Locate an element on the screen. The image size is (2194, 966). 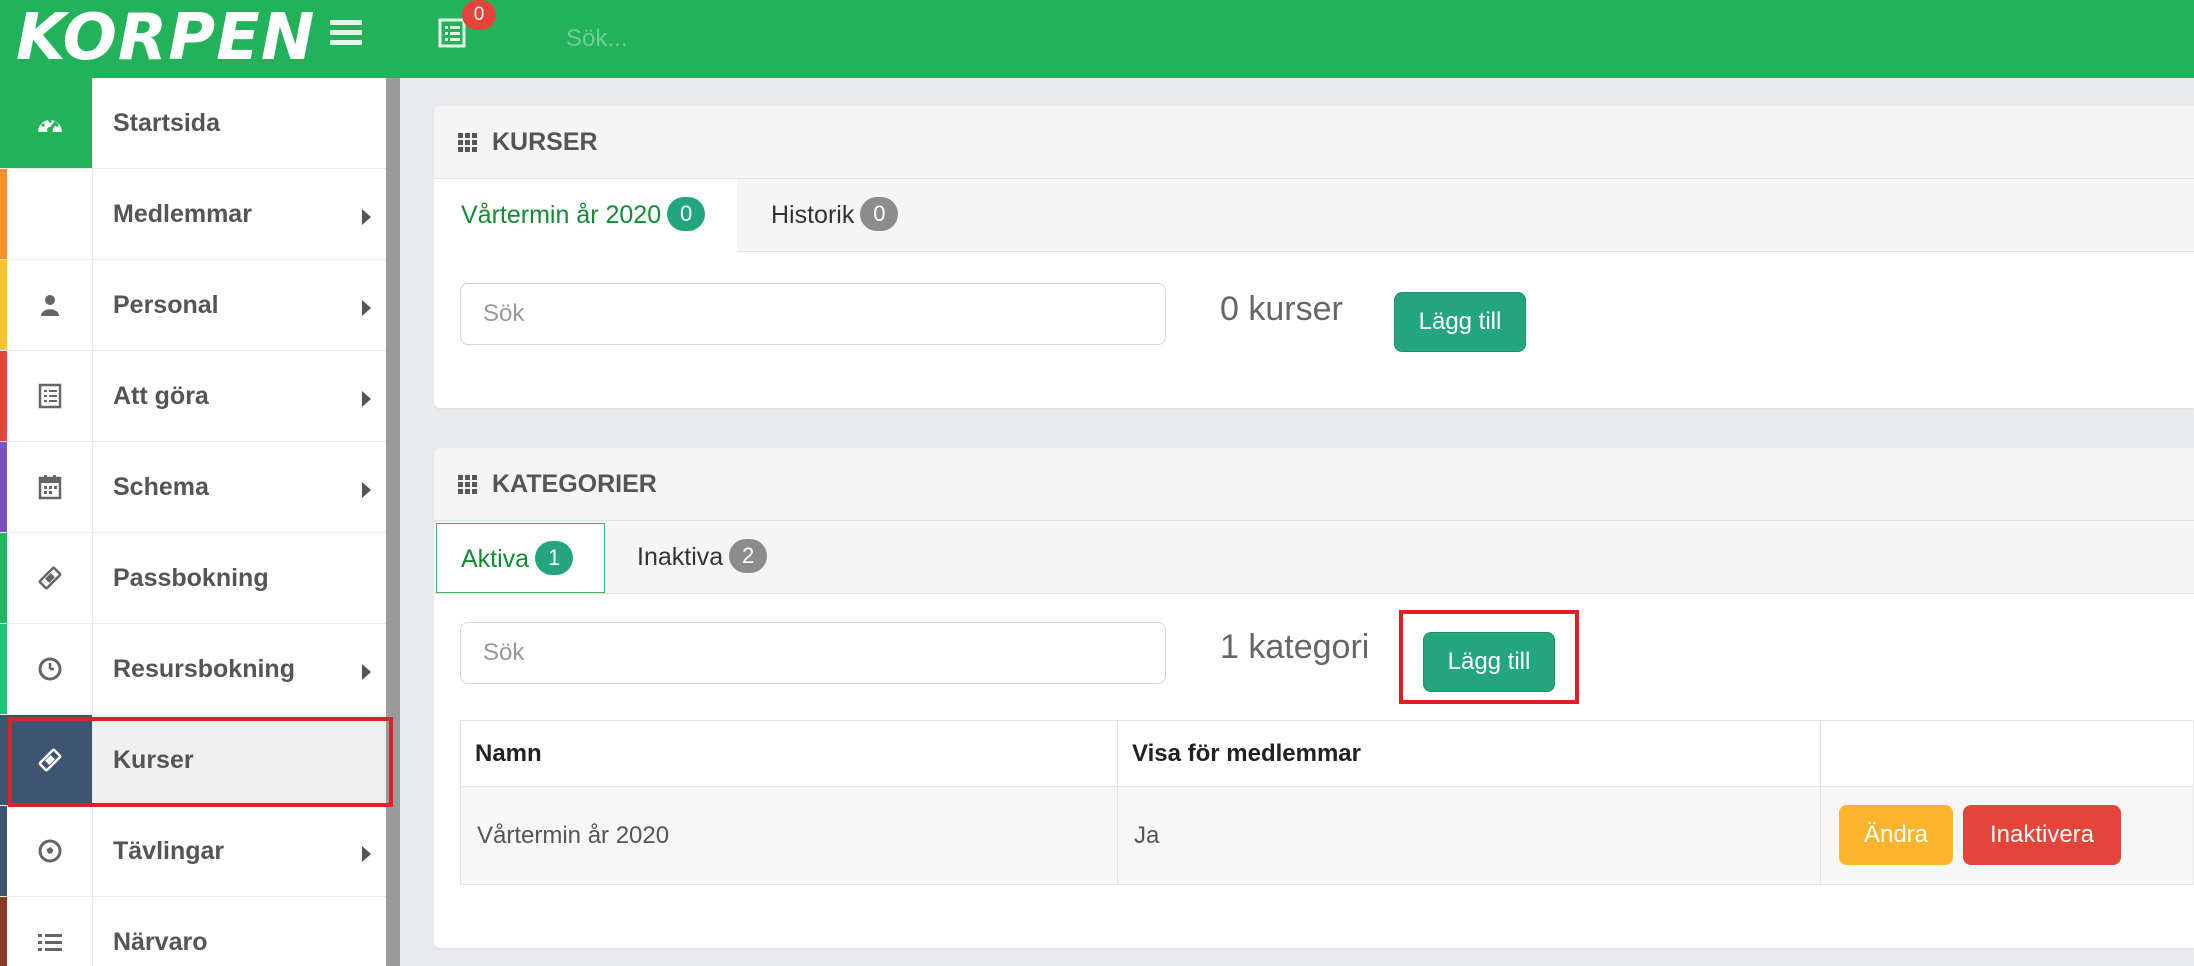
sidebar-item-label: Passbokning is located at coordinates (191, 578).